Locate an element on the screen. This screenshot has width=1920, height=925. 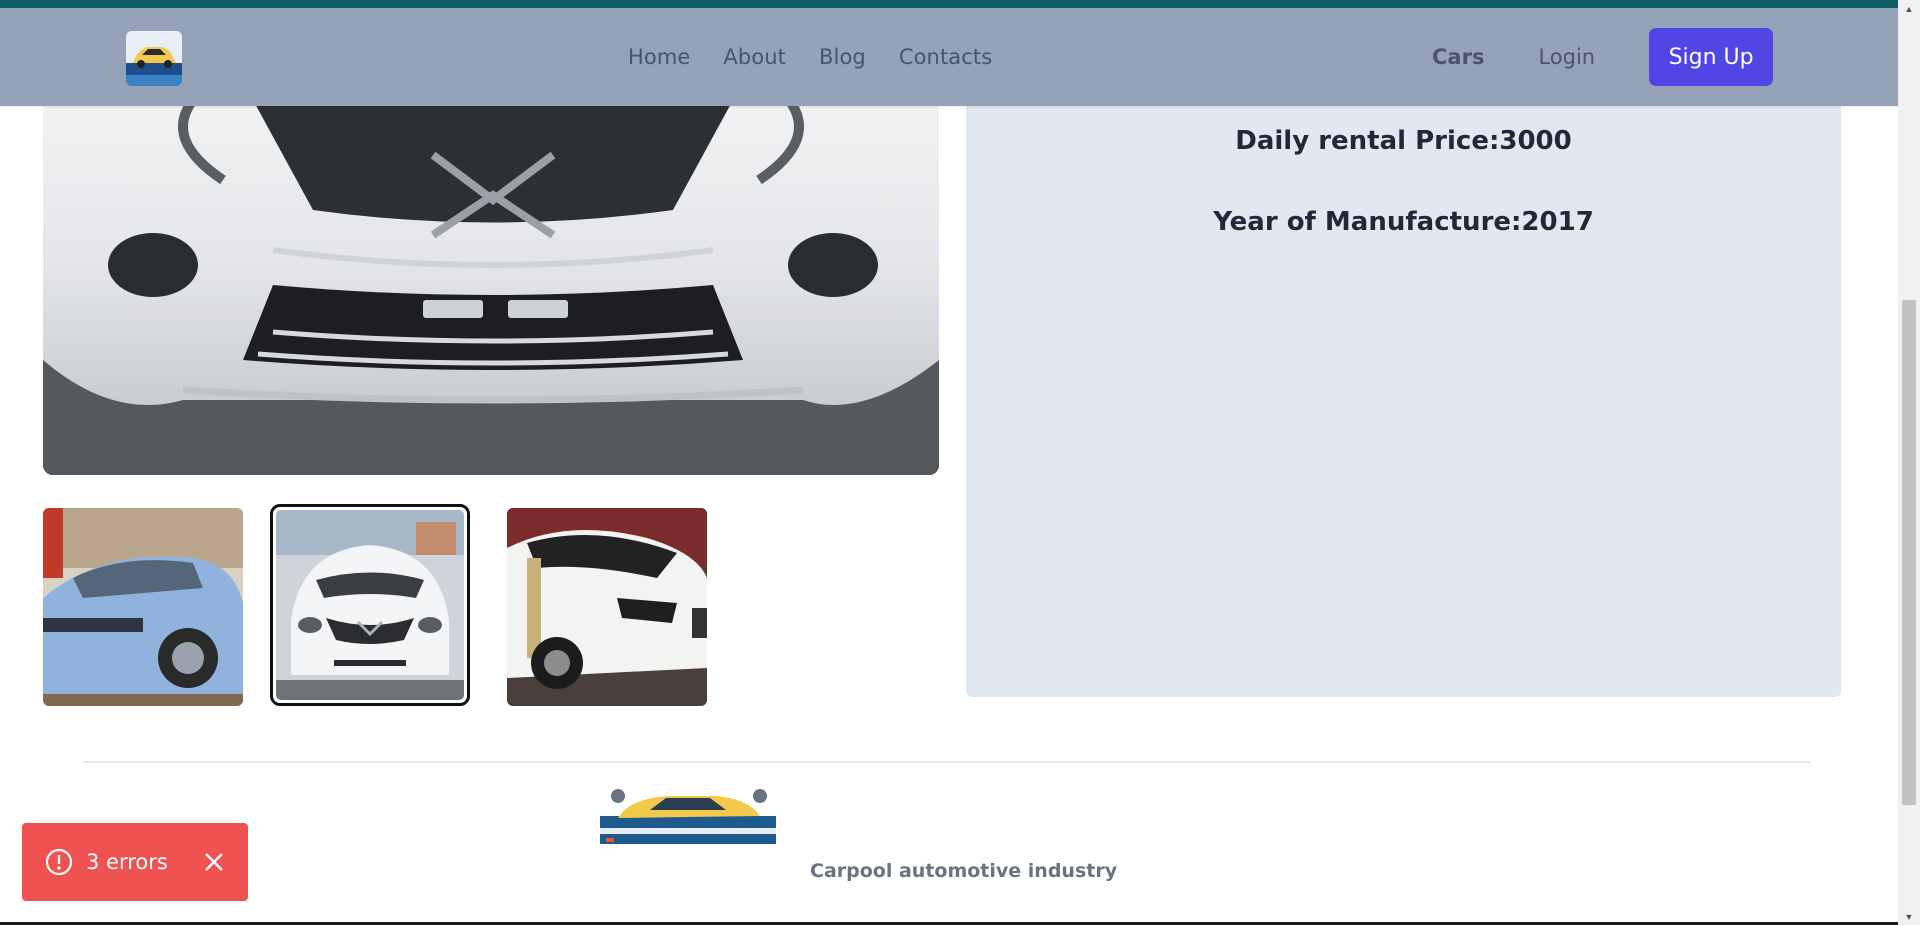
close-icon is located at coordinates (214, 862).